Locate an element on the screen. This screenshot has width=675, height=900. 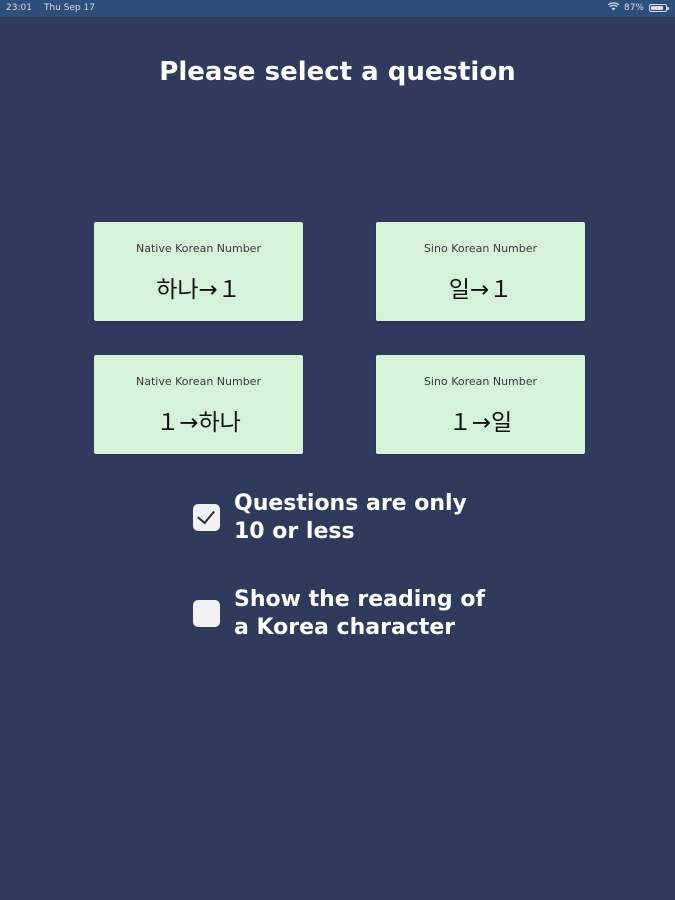
option-label-line: 10 or less is located at coordinates (294, 531).